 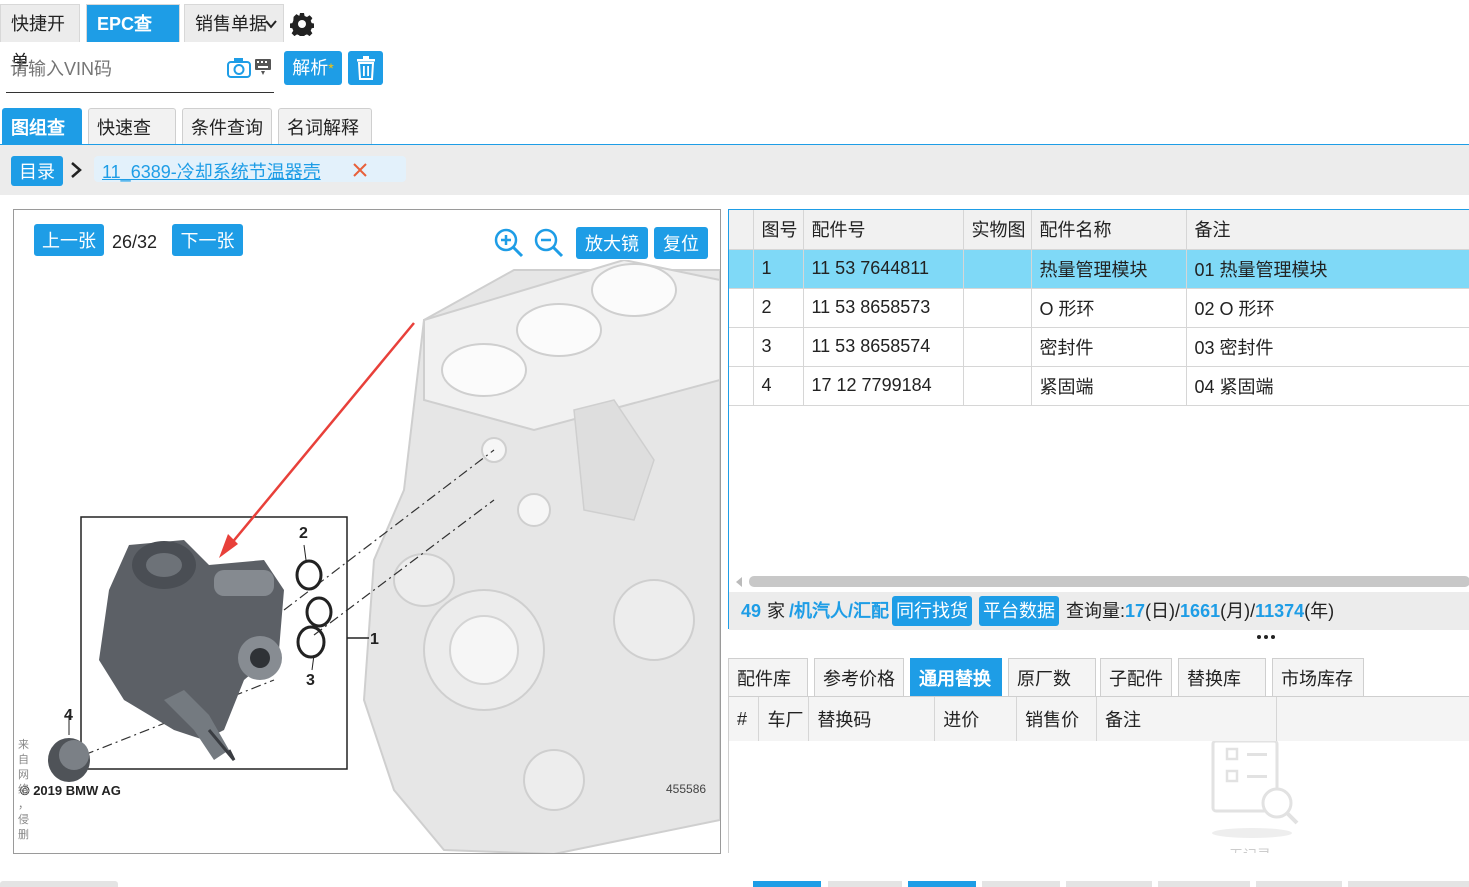 I want to click on o-ring-upper, so click(x=309, y=575).